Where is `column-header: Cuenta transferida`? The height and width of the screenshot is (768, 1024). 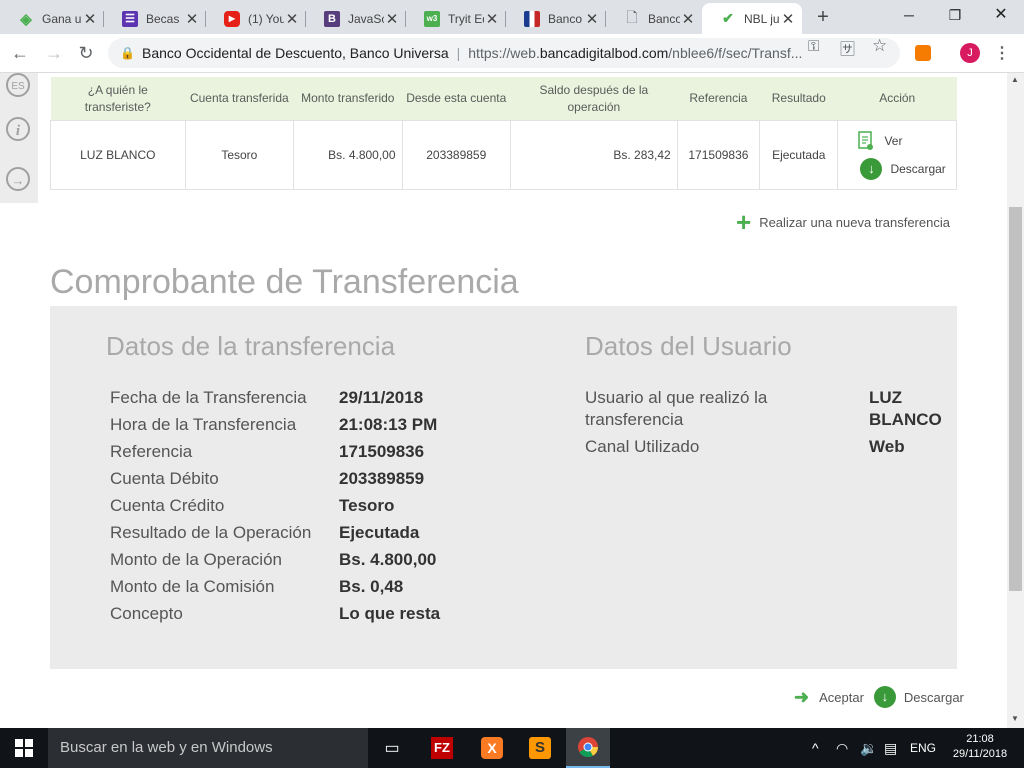
column-header: Cuenta transferida is located at coordinates (239, 99).